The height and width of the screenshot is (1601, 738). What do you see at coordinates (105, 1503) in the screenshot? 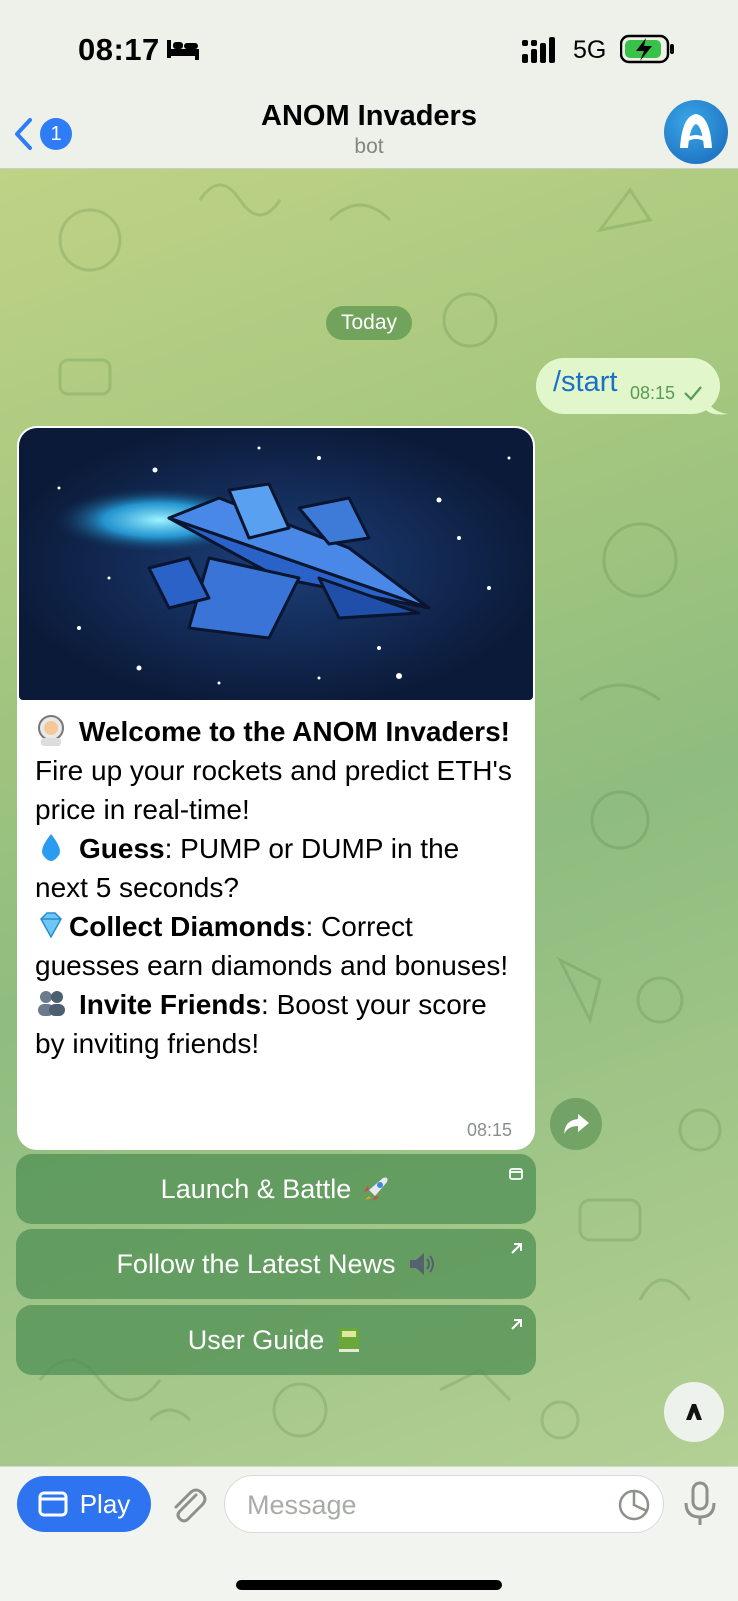
I see `play-label: Play` at bounding box center [105, 1503].